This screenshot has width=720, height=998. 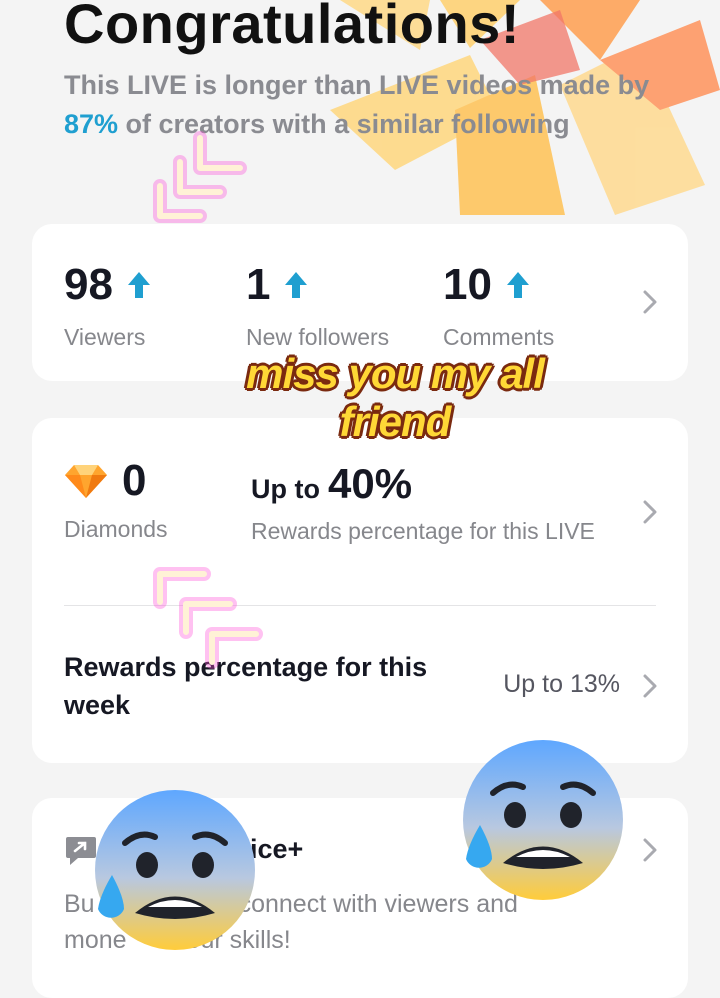 I want to click on stat-viewers: 98 Viewers, so click(x=107, y=305).